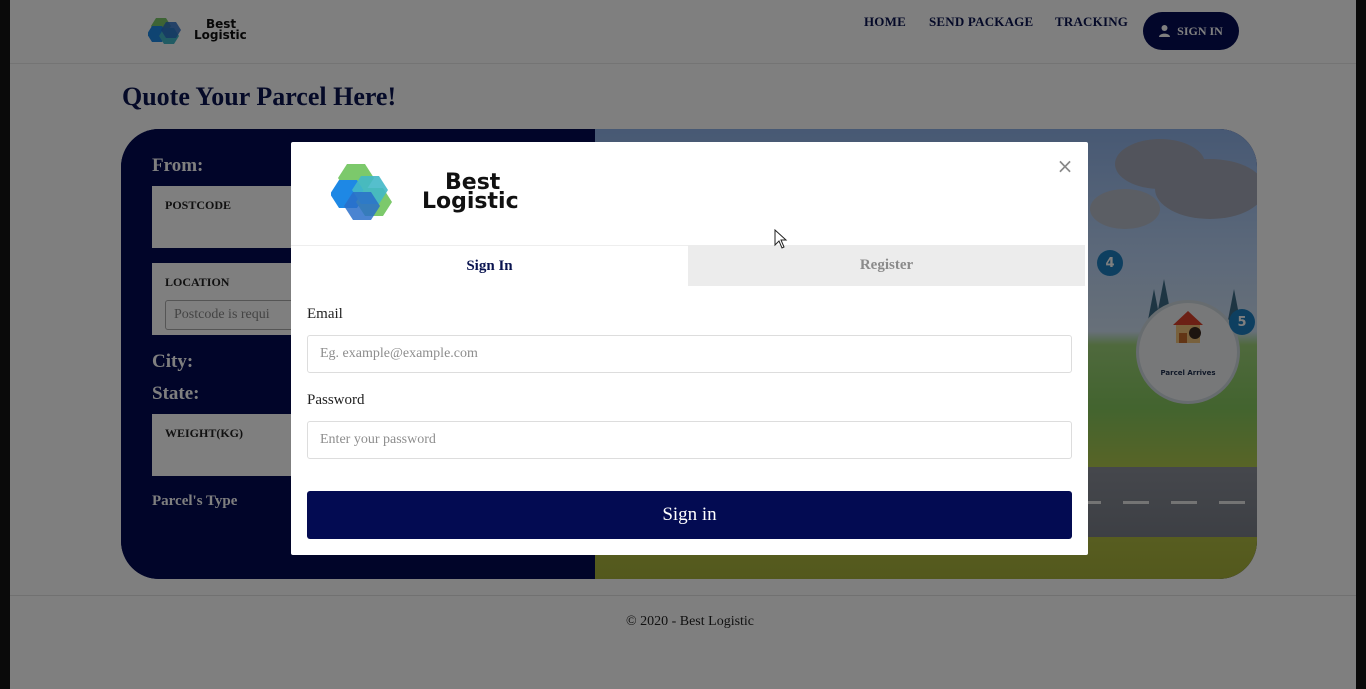 The width and height of the screenshot is (1366, 689). Describe the element at coordinates (886, 265) in the screenshot. I see `tab-register: Register` at that location.